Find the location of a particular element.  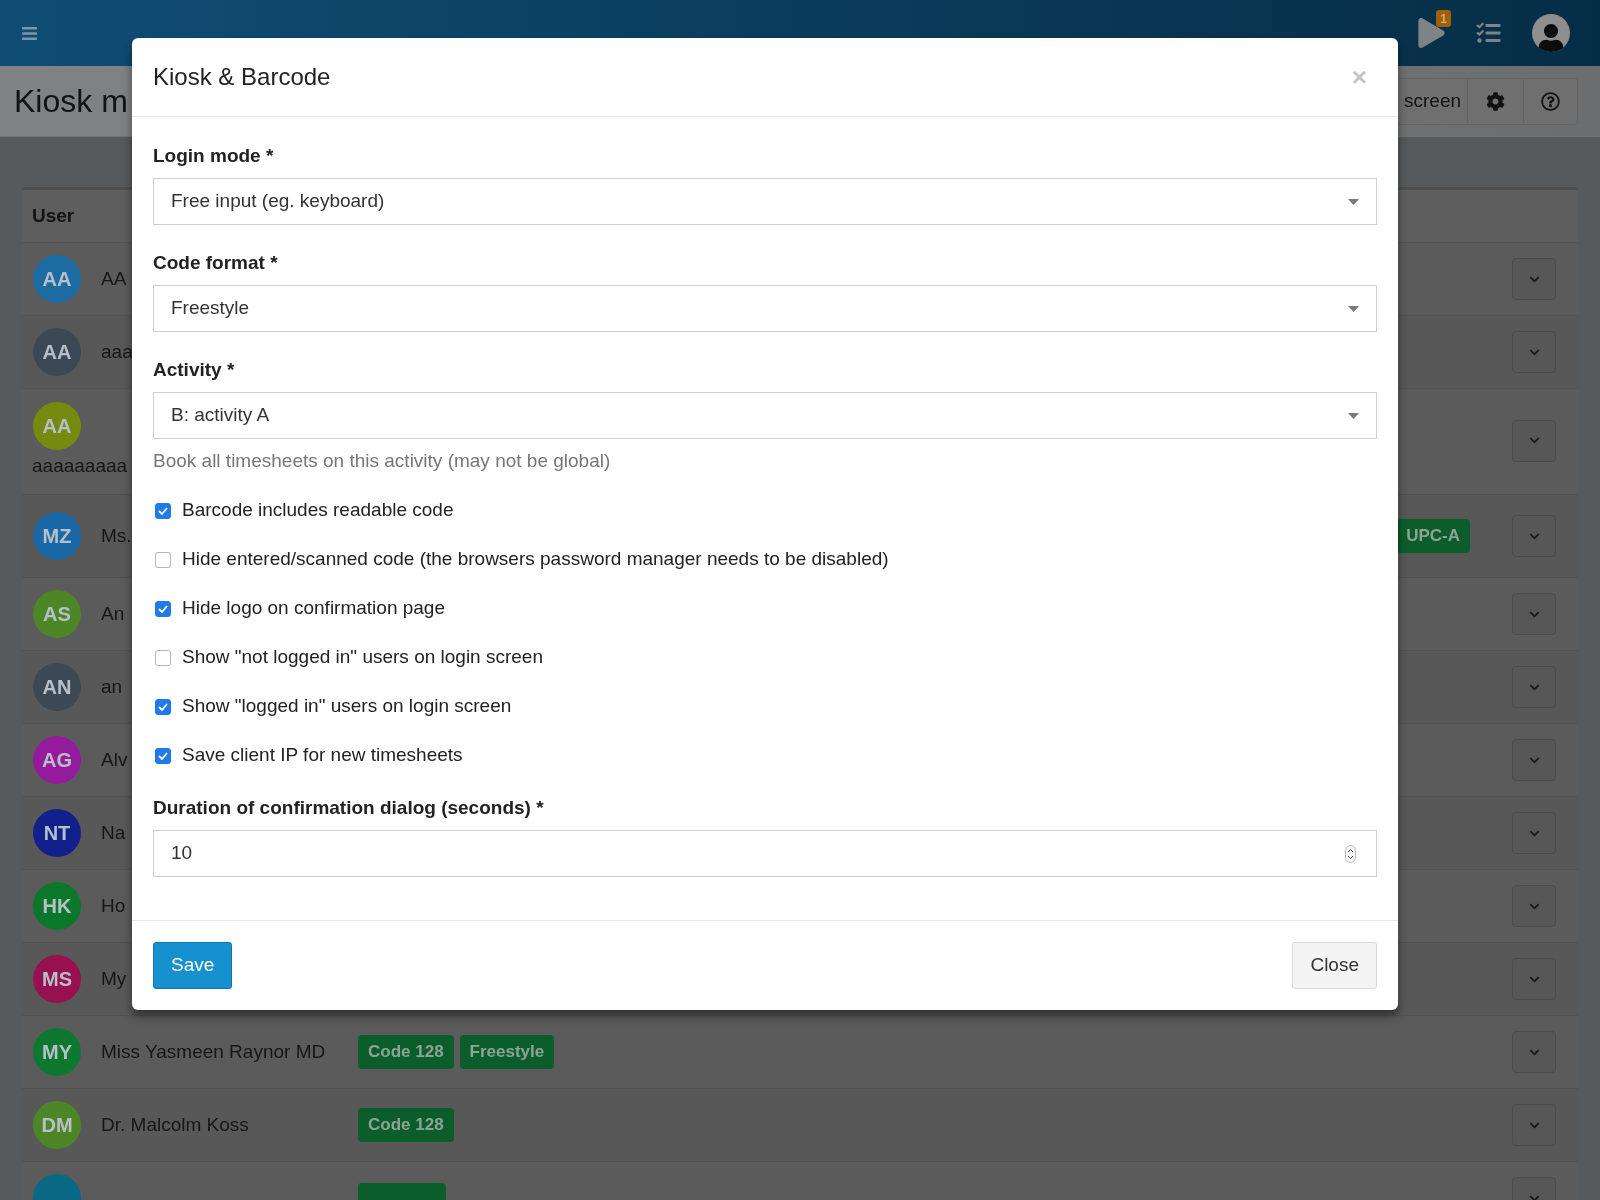

format-tag: Freestyle is located at coordinates (507, 1052).